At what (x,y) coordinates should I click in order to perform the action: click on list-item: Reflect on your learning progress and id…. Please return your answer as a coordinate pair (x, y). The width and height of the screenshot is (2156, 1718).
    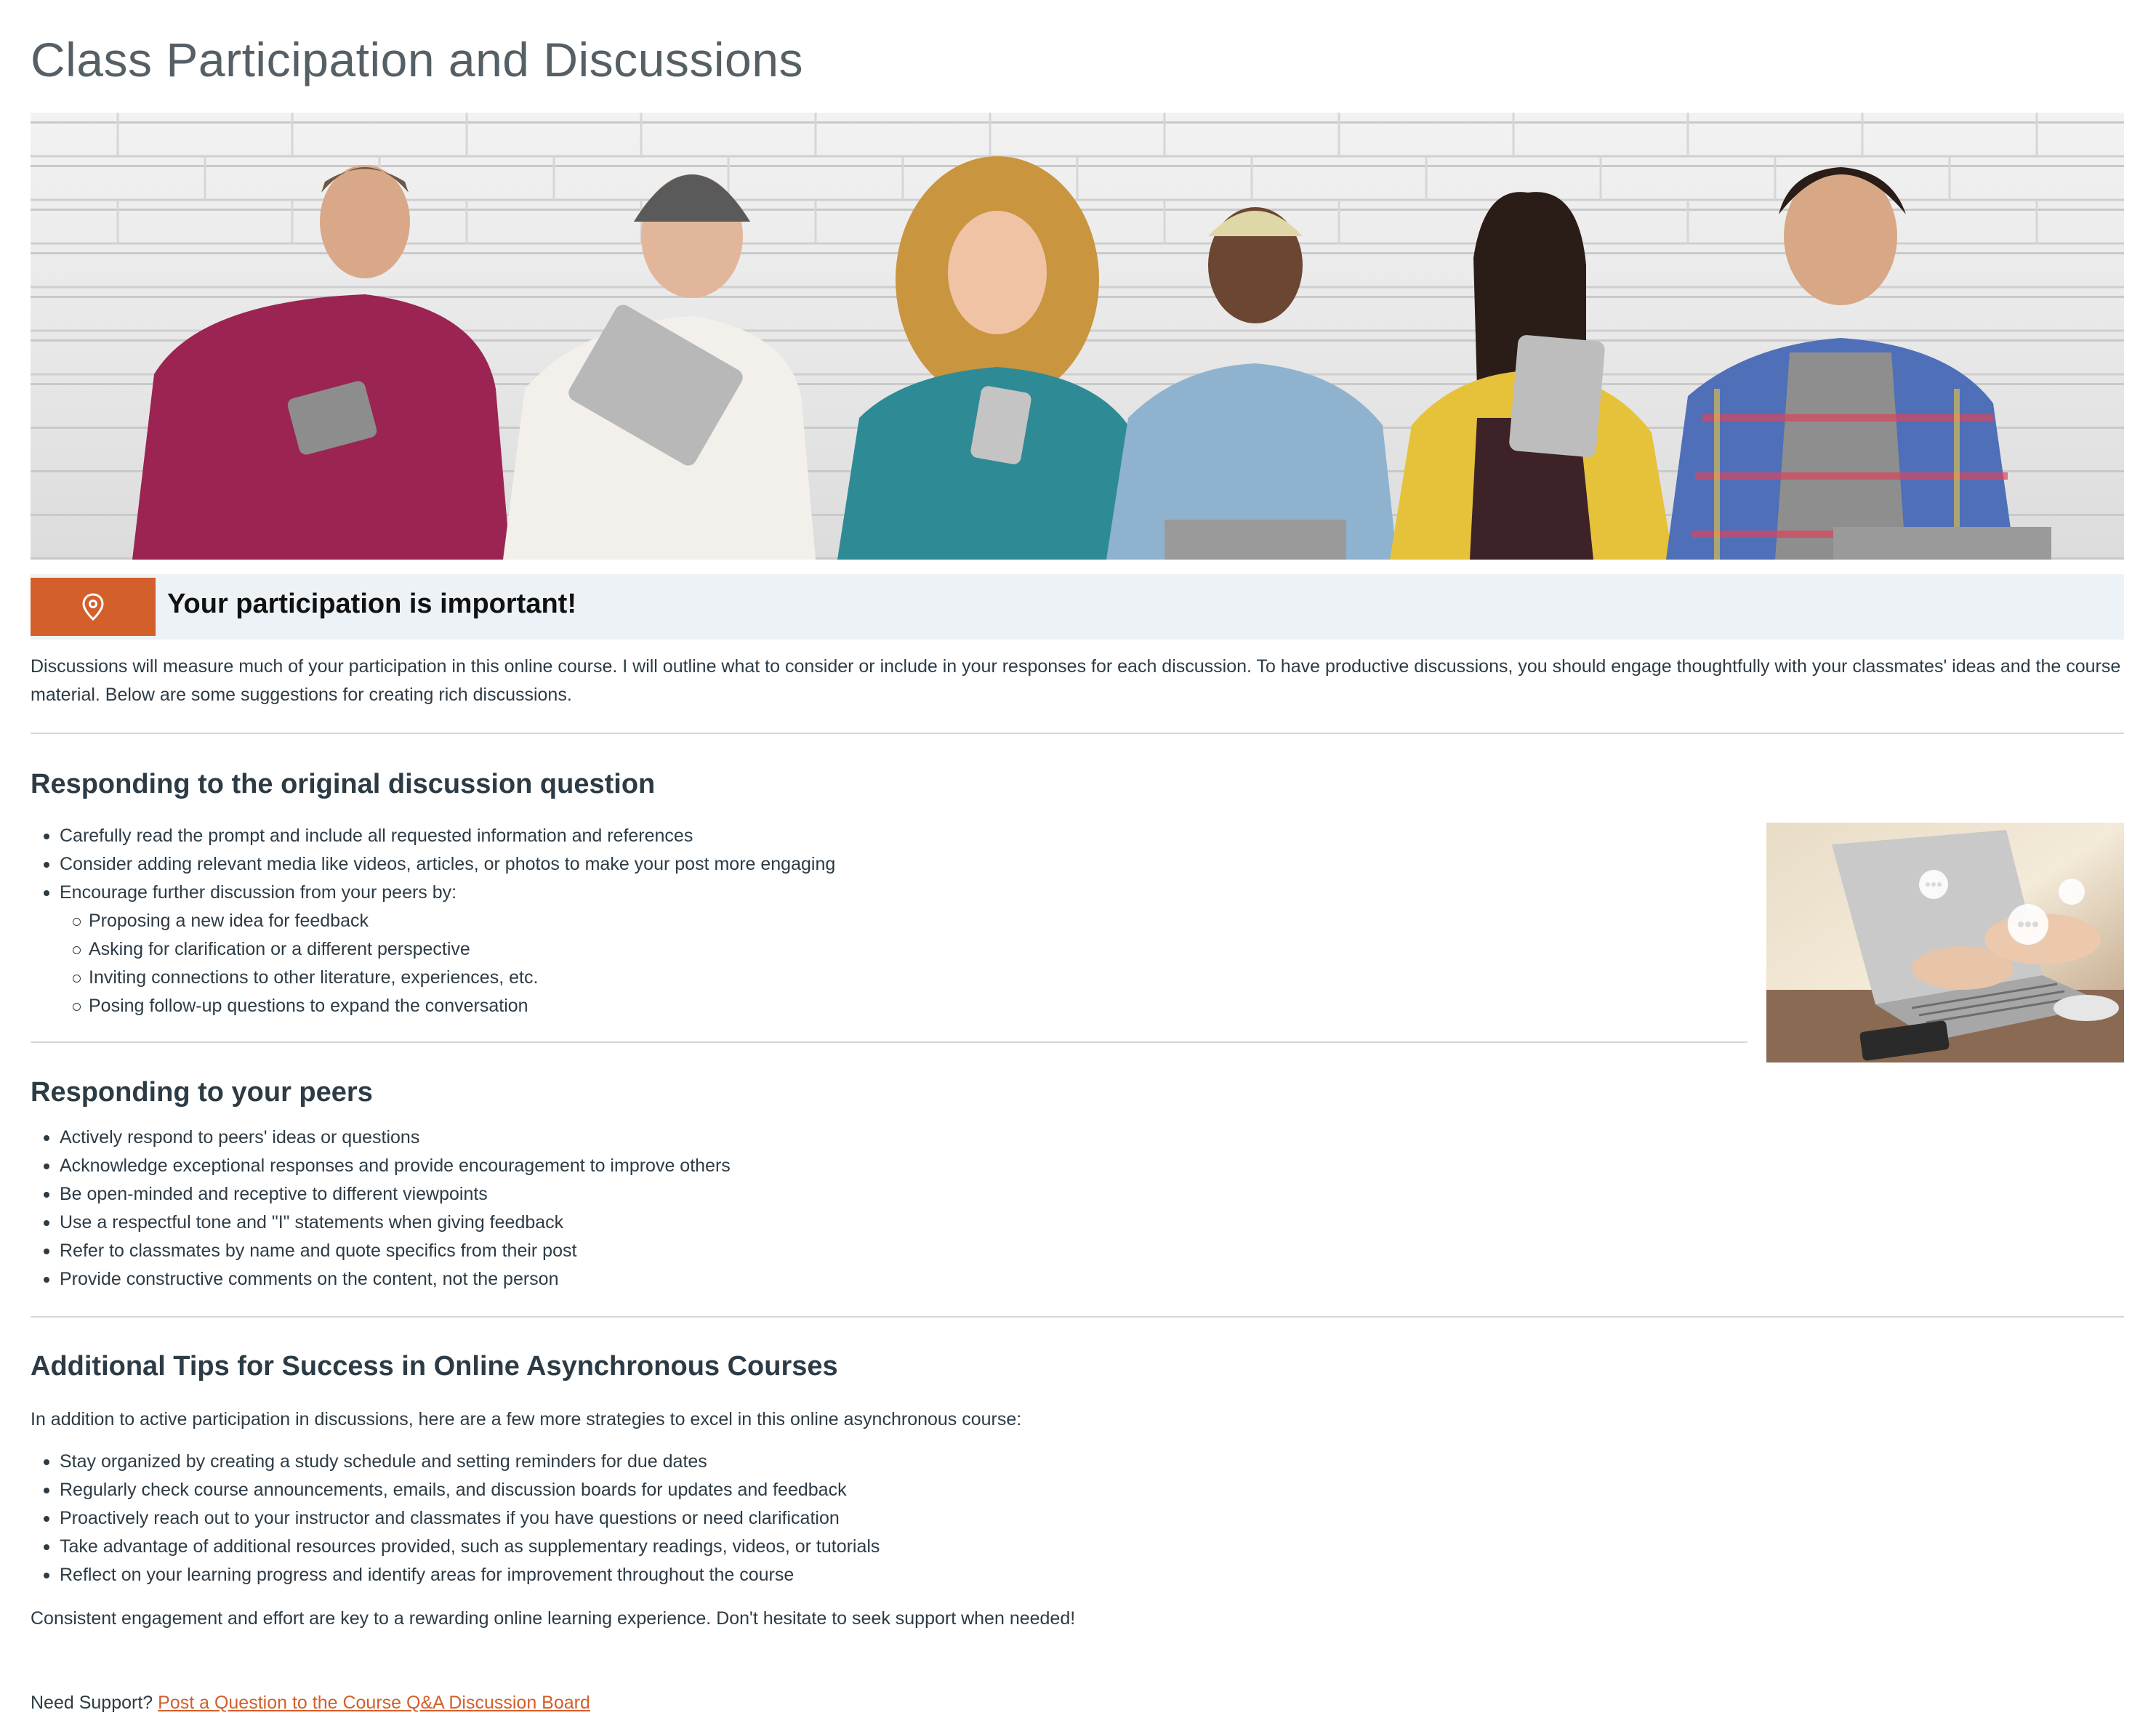
    Looking at the image, I should click on (461, 1575).